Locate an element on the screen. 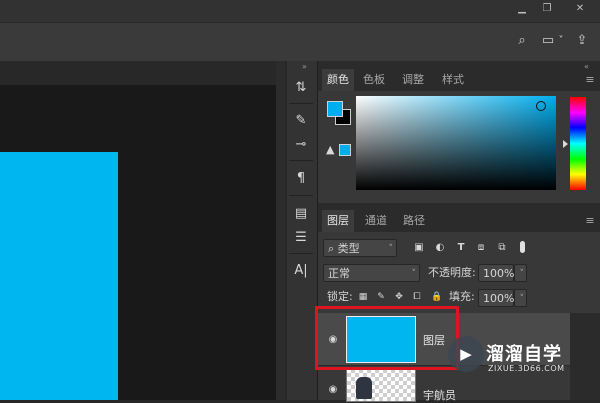  brush-settings-icon: ✎ is located at coordinates (301, 121).